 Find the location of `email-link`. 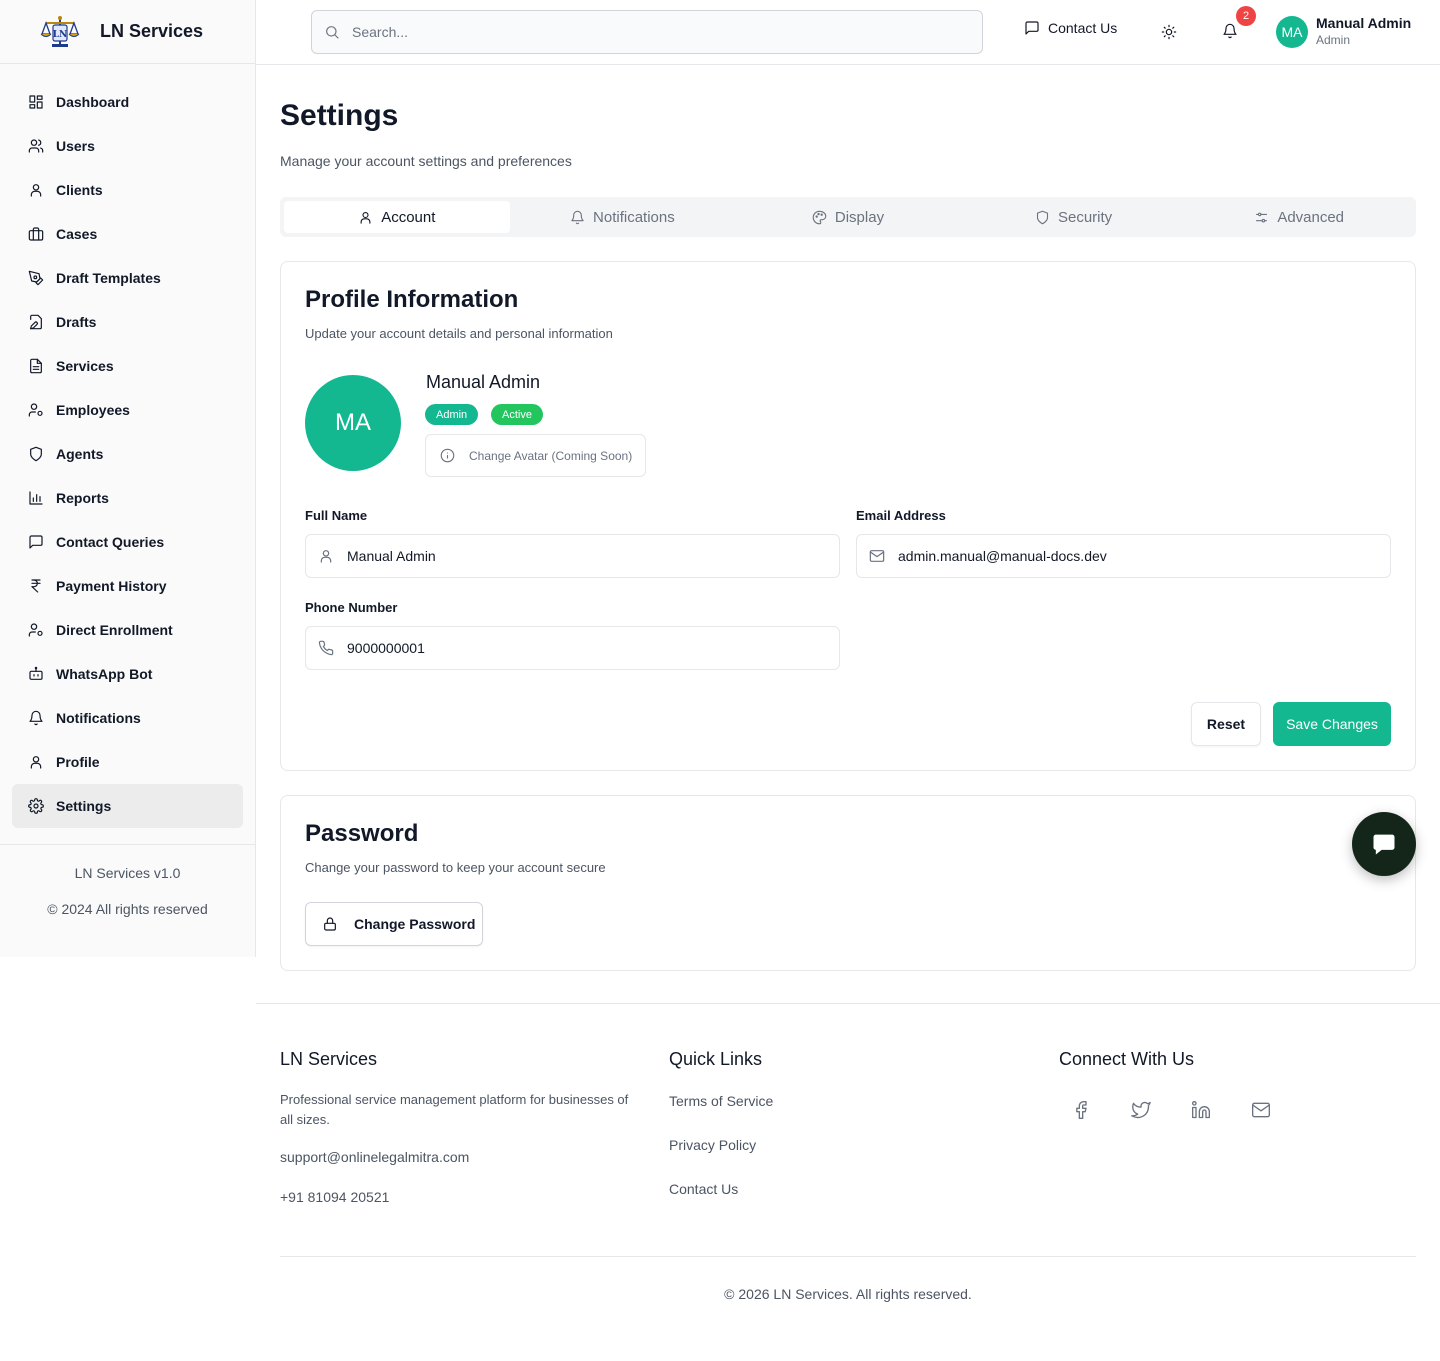

email-link is located at coordinates (1261, 1110).